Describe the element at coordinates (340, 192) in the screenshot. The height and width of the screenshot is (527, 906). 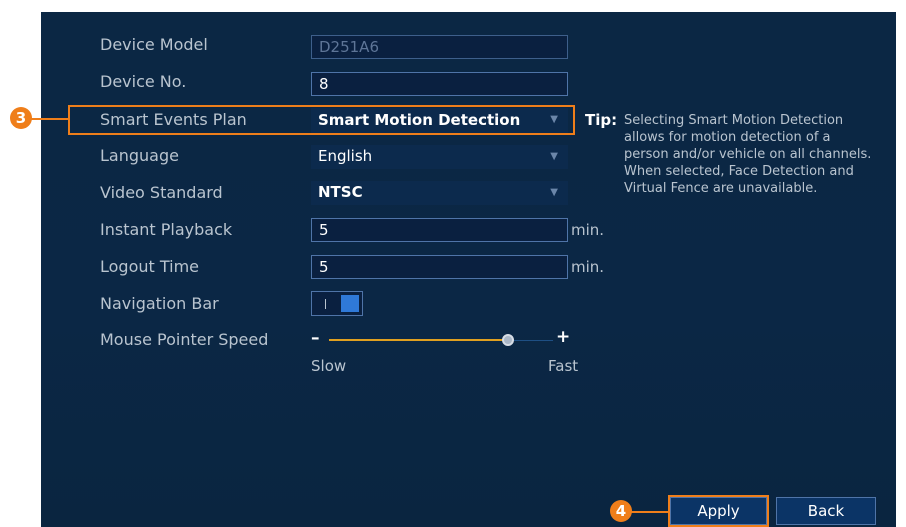
I see `video-standard-value: NTSC` at that location.